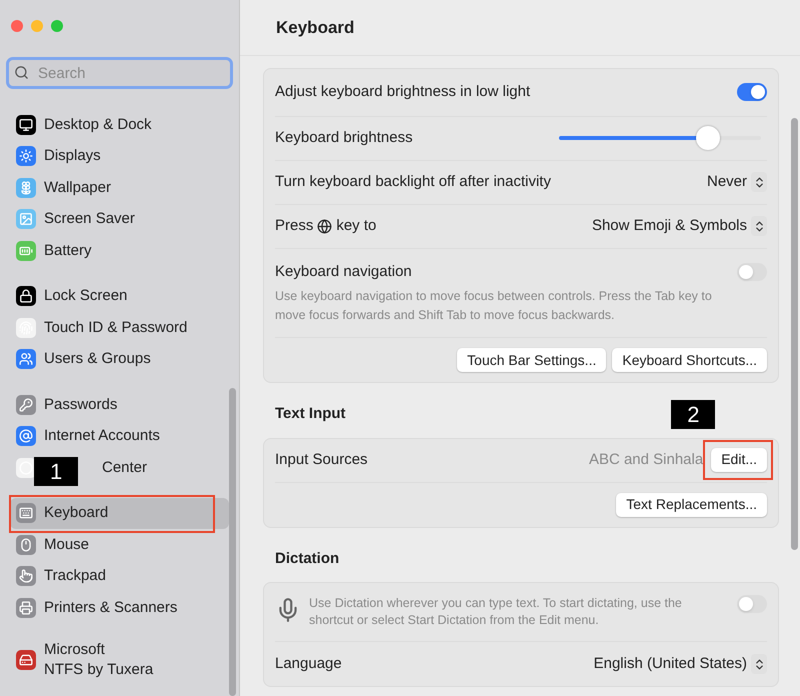 Image resolution: width=800 pixels, height=696 pixels. I want to click on sidebar-item: Printers & Scanners, so click(119, 608).